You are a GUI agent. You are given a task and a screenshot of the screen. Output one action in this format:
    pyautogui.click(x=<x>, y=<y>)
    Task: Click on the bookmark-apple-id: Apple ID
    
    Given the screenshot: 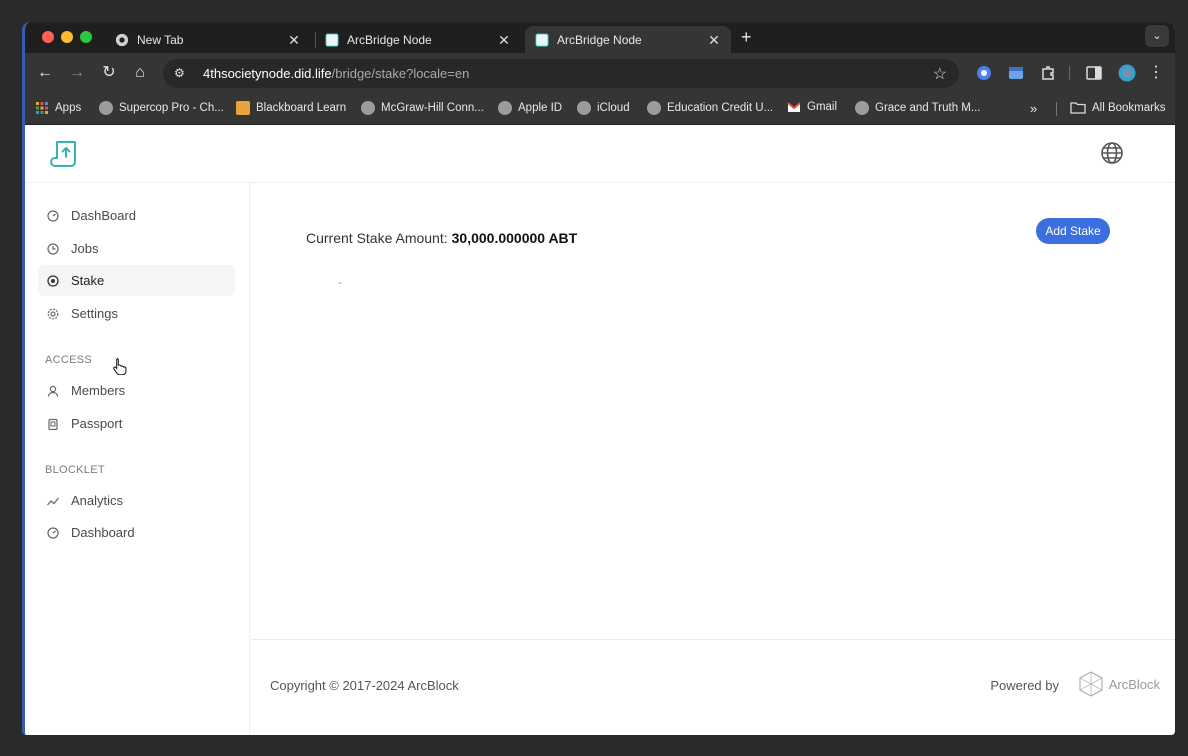 What is the action you would take?
    pyautogui.click(x=530, y=108)
    